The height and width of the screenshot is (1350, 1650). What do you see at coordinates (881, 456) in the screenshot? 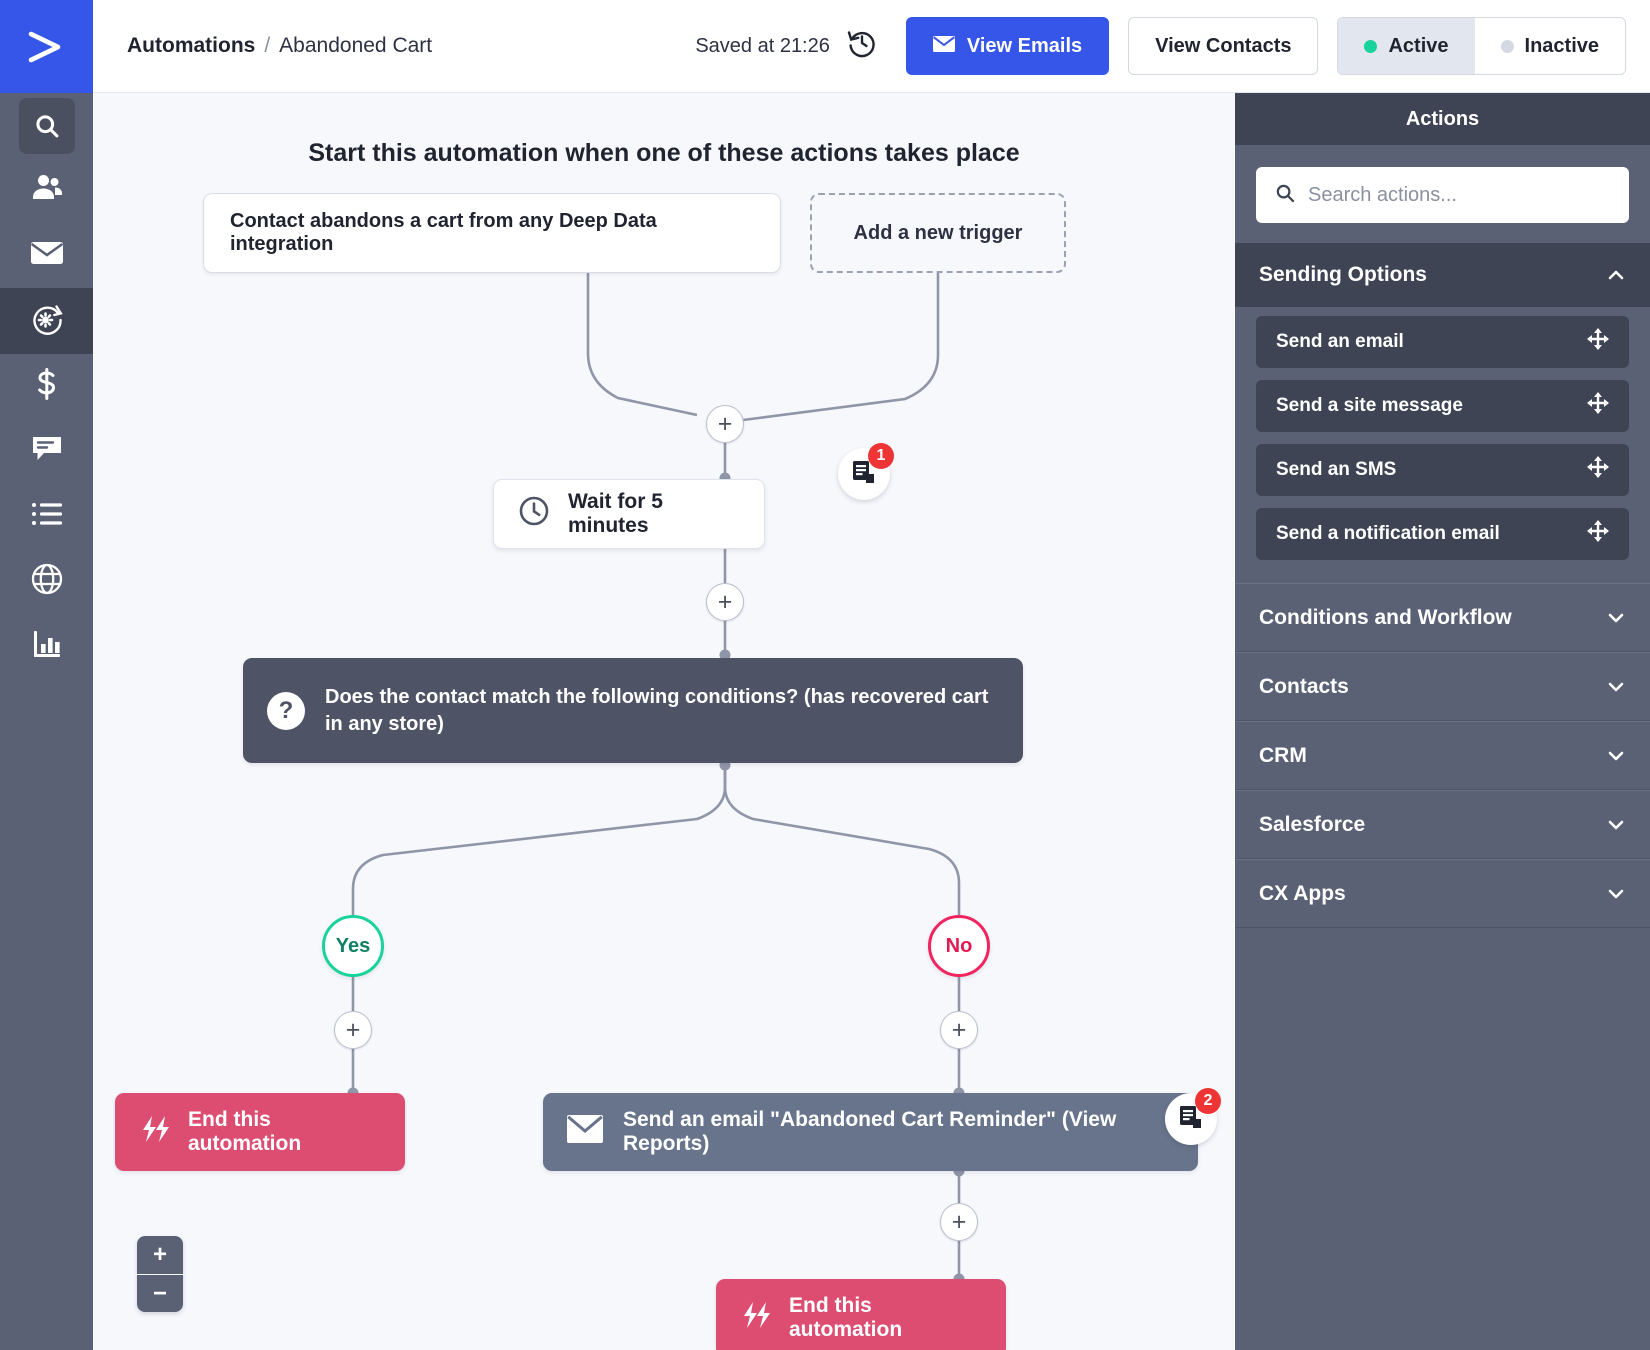
I see `report-count-badge: 1` at bounding box center [881, 456].